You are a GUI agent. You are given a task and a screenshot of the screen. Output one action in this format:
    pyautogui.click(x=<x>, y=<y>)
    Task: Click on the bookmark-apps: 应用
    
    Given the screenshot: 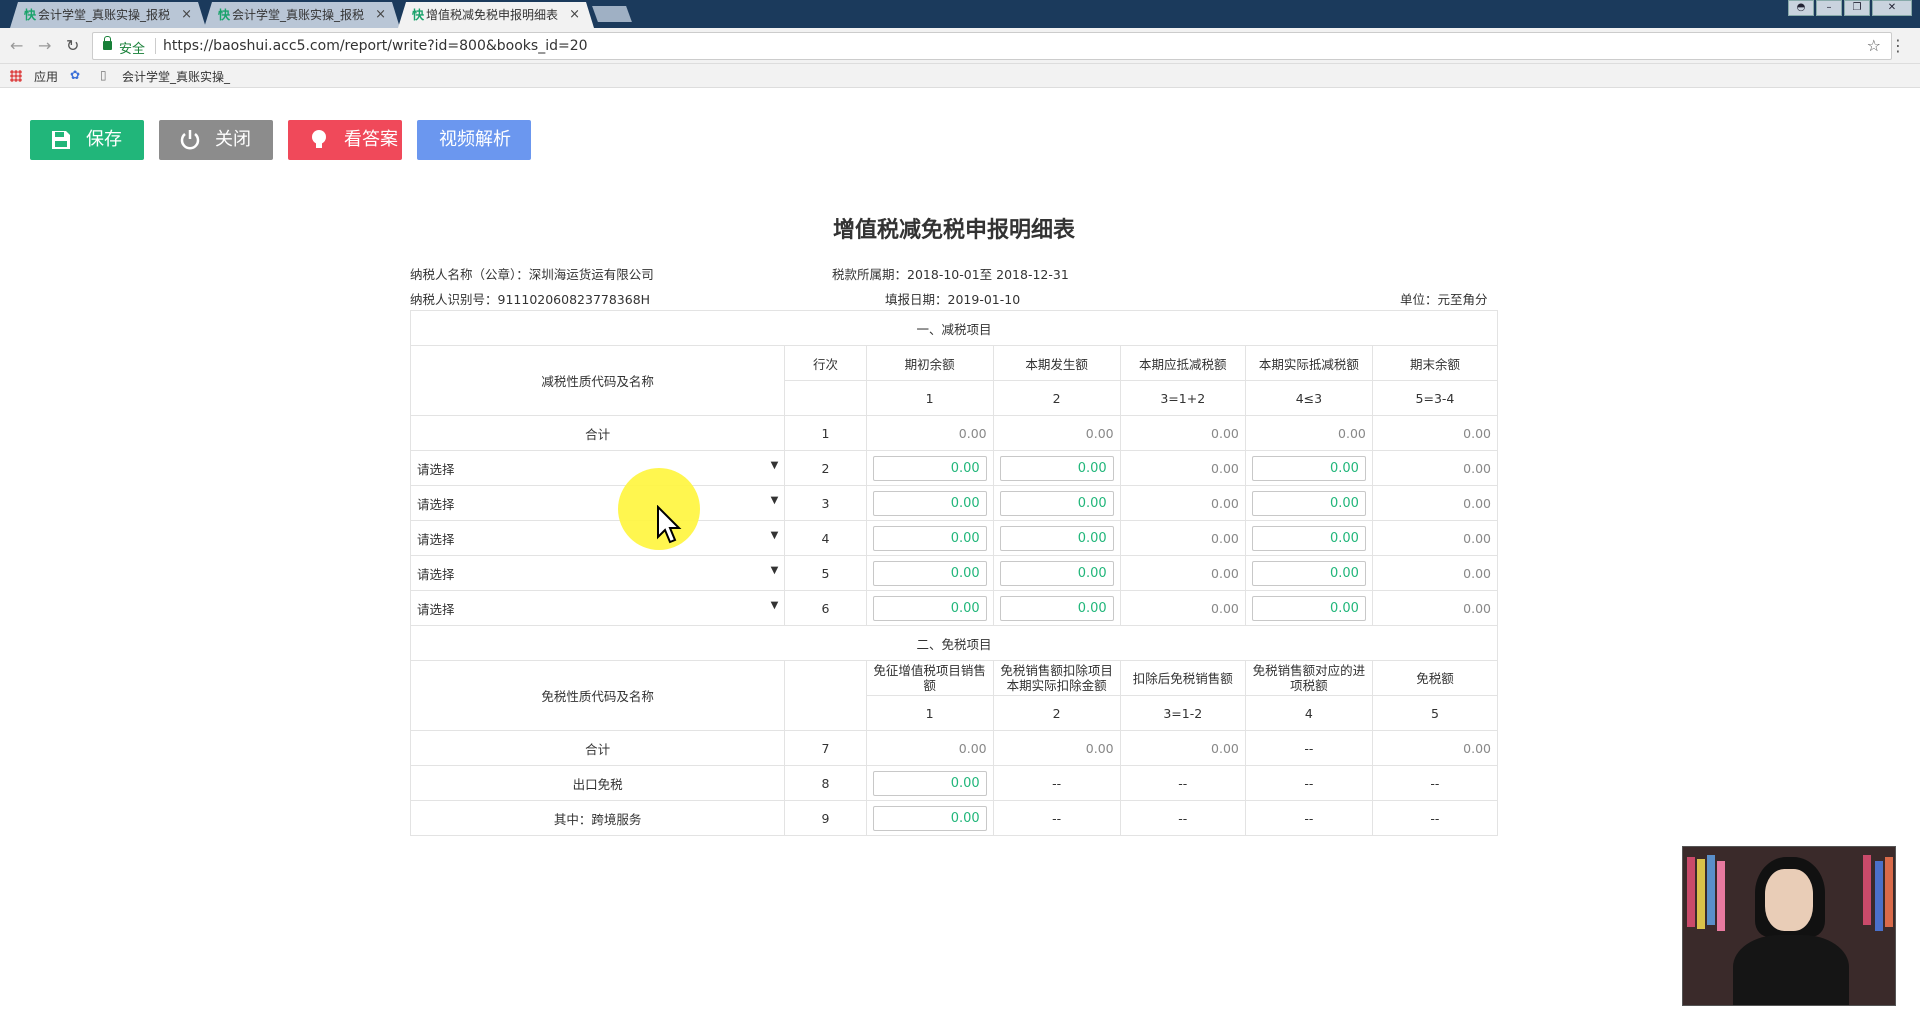 What is the action you would take?
    pyautogui.click(x=46, y=76)
    